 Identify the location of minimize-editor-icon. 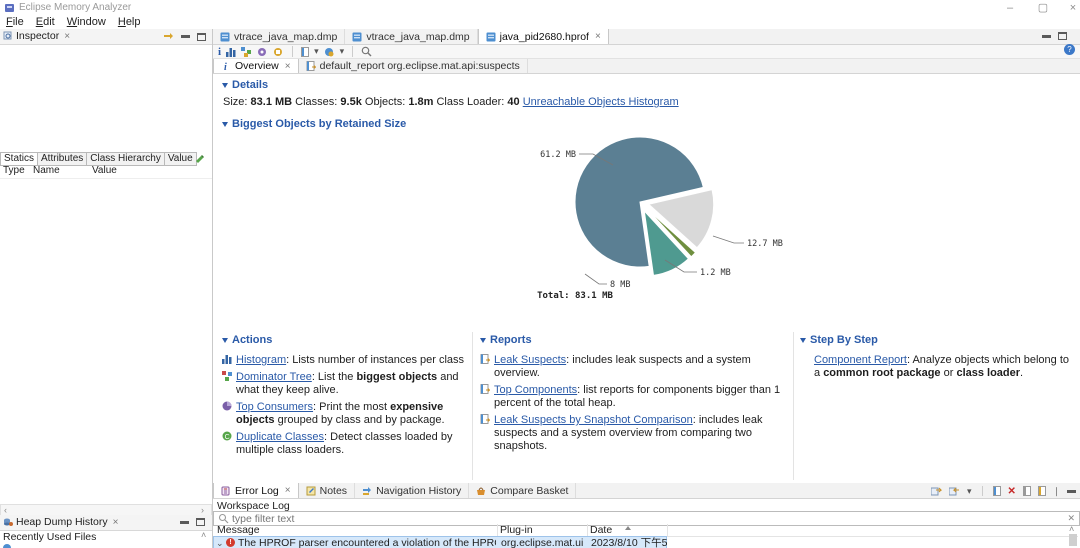
(1046, 36).